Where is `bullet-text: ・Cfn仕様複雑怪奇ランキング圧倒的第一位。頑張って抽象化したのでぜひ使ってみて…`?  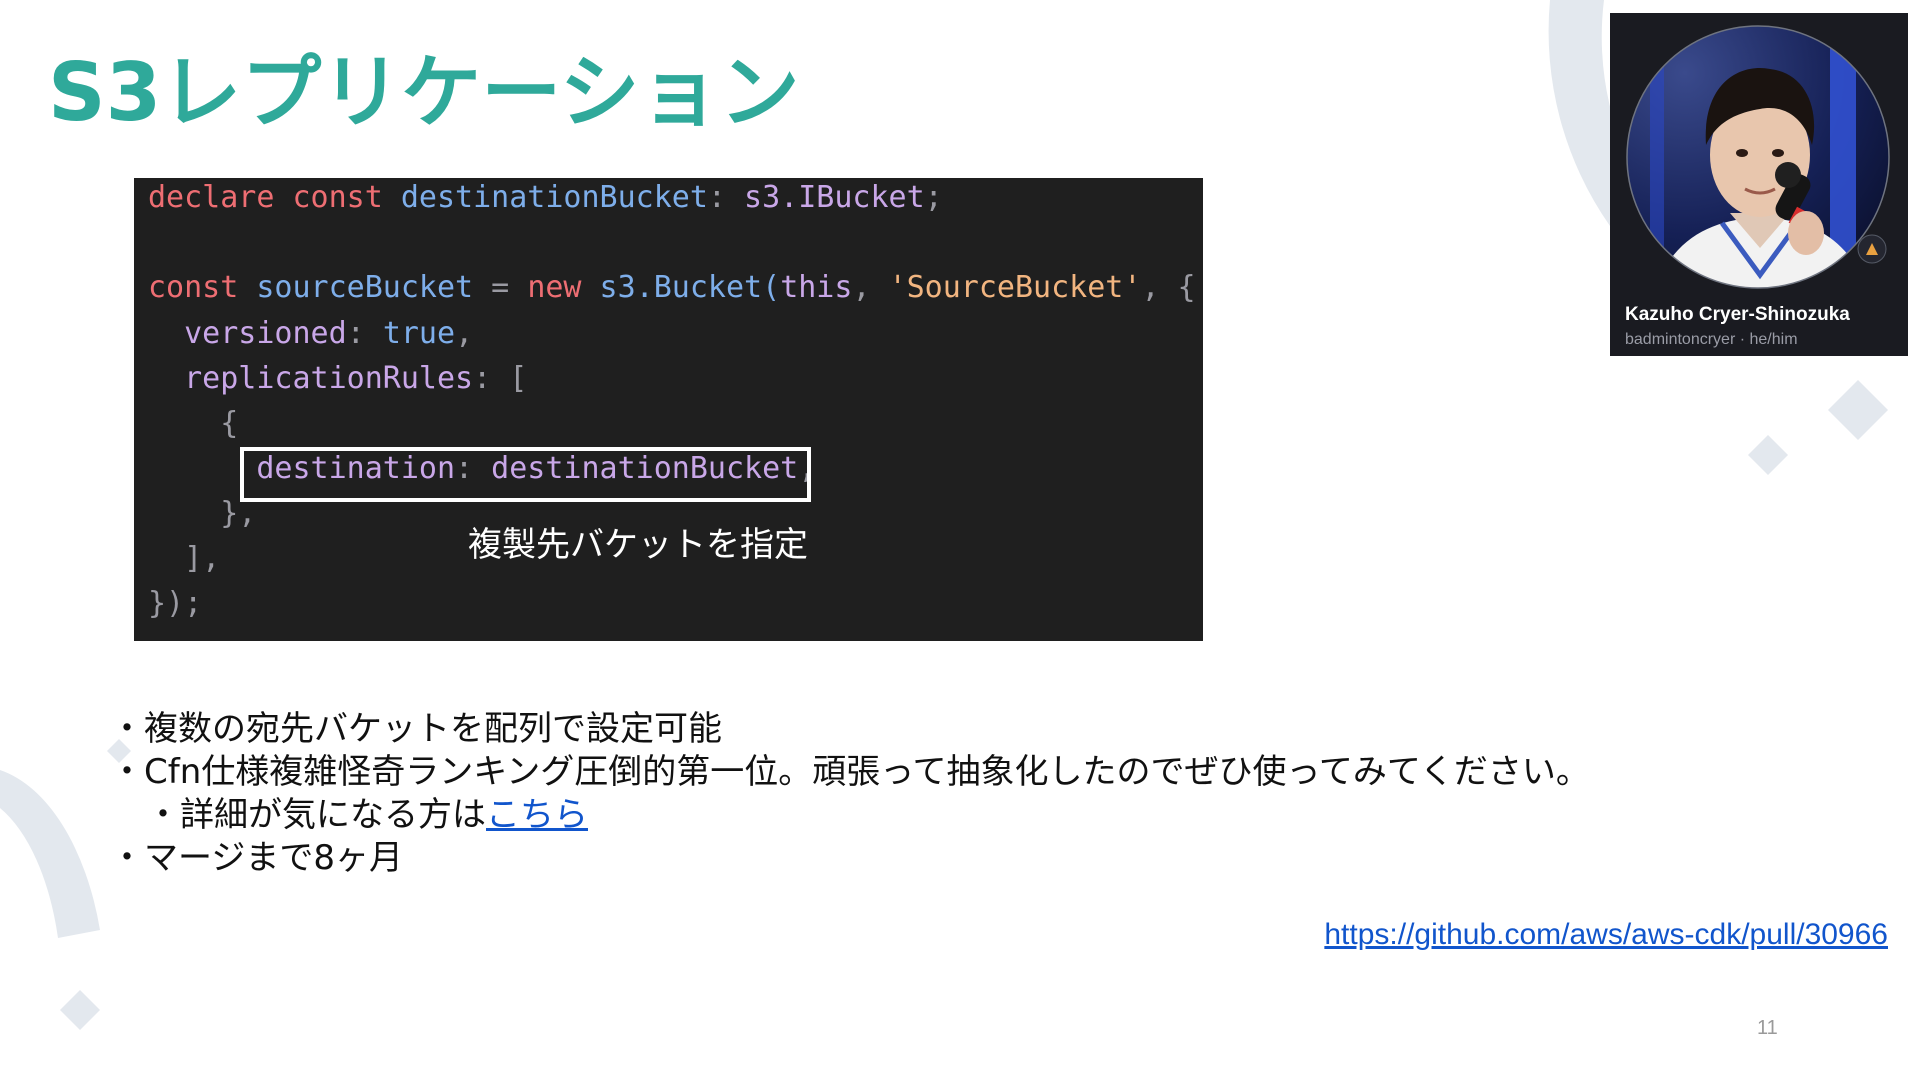
bullet-text: ・Cfn仕様複雑怪奇ランキング圧倒的第一位。頑張って抽象化したのでぜひ使ってみて… is located at coordinates (850, 772).